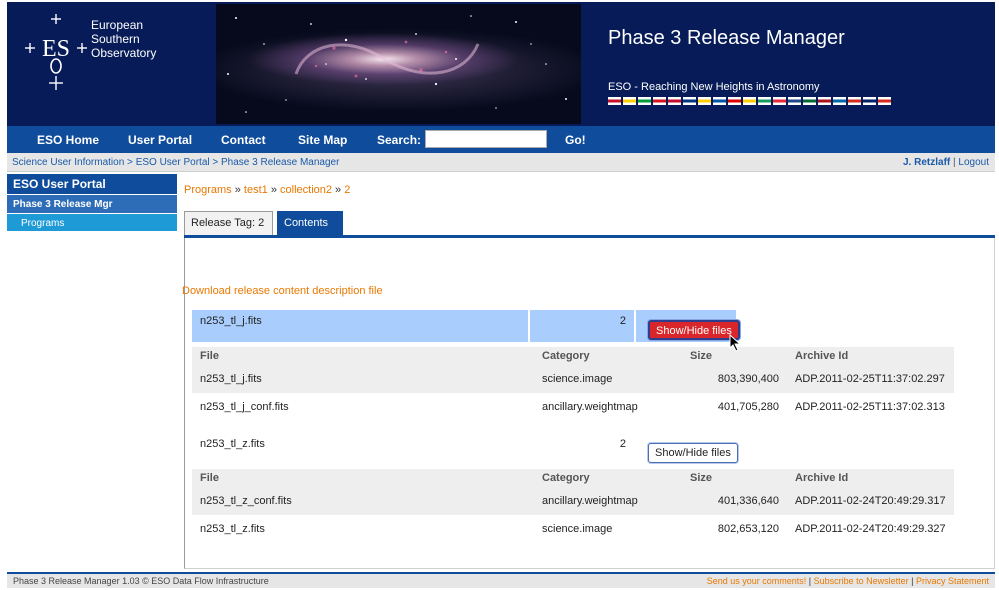 The image size is (999, 590). What do you see at coordinates (280, 162) in the screenshot?
I see `breadcrumb-release-manager: Phase 3 Release Manager` at bounding box center [280, 162].